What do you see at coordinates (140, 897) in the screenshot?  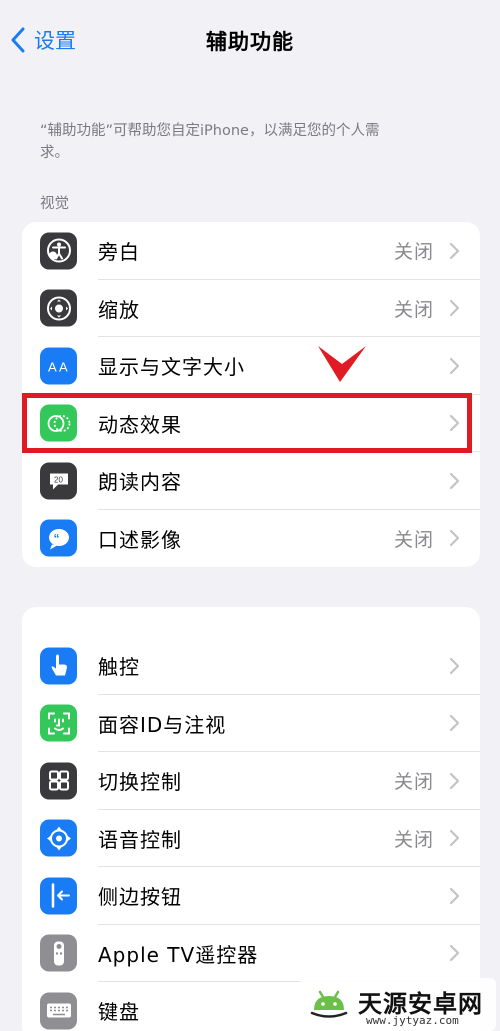 I see `settings-row-label: 侧边按钮` at bounding box center [140, 897].